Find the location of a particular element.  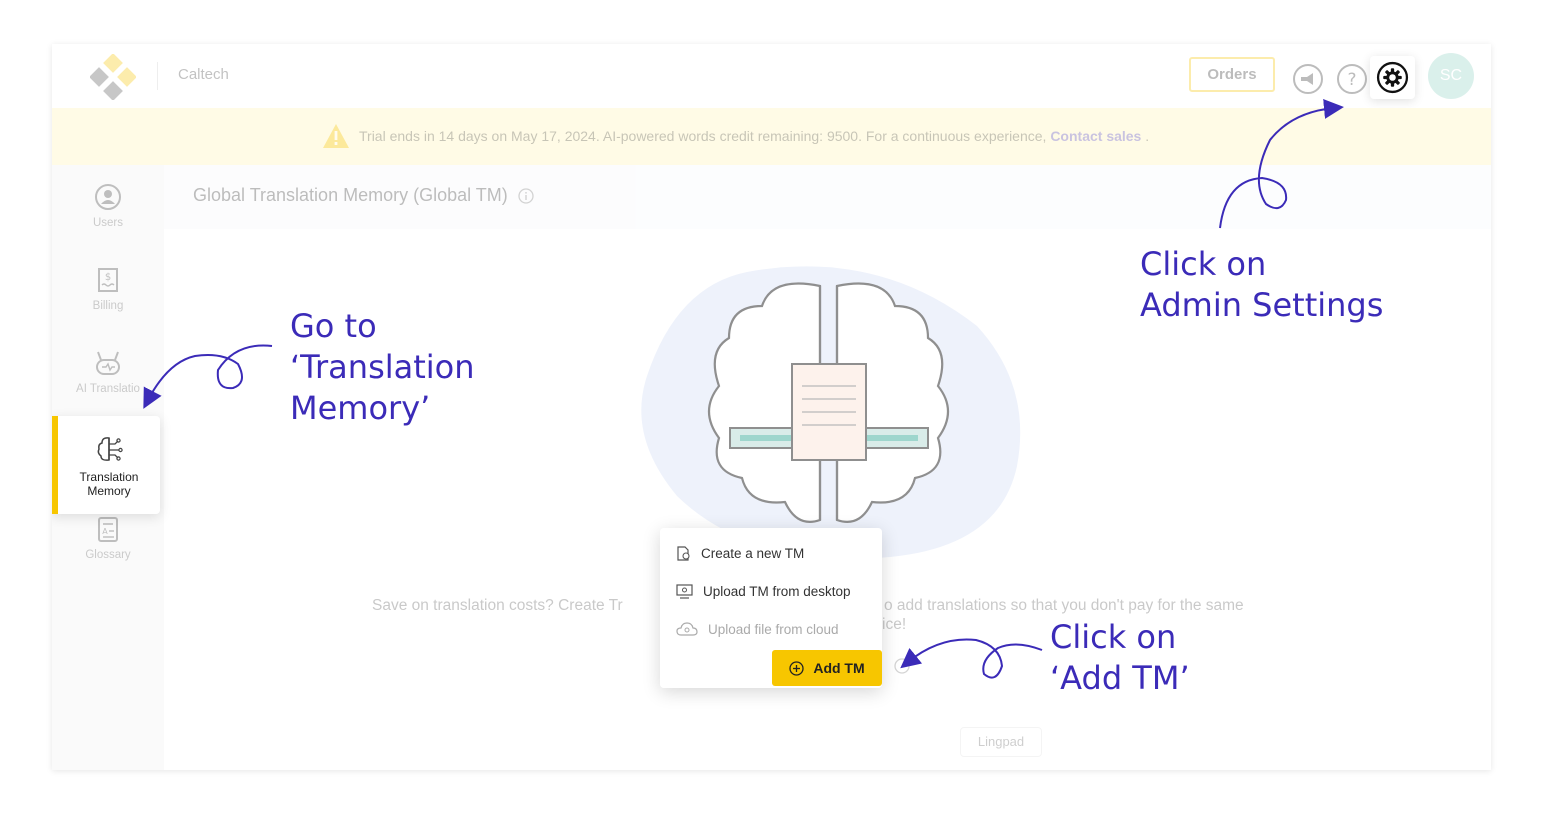

arrow-to-translation-memory is located at coordinates (208, 376).